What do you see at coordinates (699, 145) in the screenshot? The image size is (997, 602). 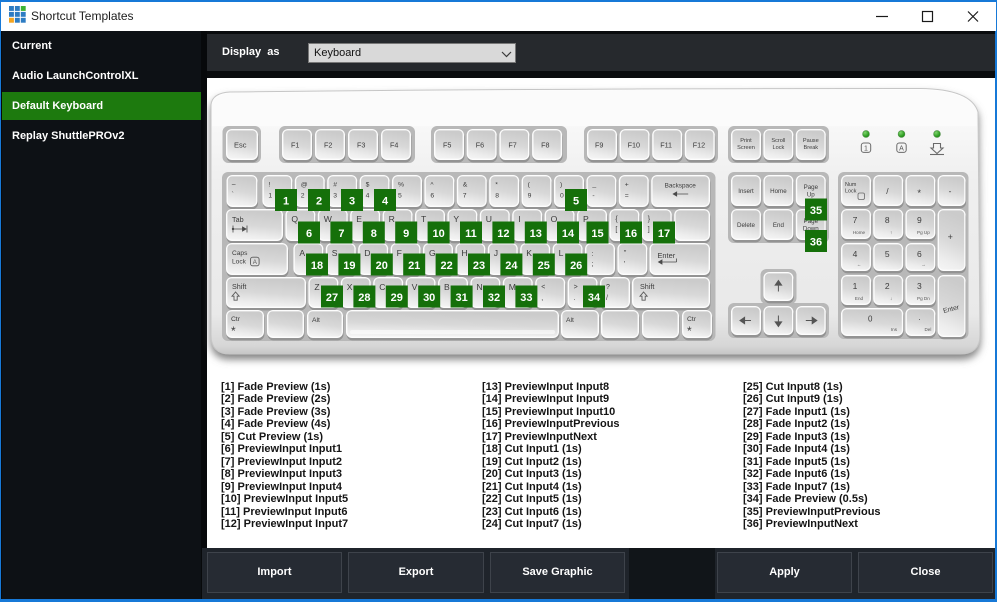 I see `svg-text: F12` at bounding box center [699, 145].